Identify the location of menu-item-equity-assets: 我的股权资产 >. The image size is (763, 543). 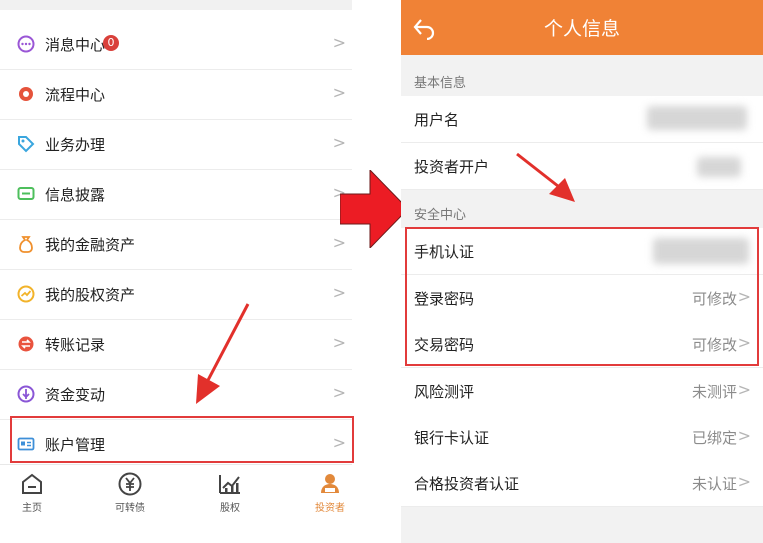
(176, 295).